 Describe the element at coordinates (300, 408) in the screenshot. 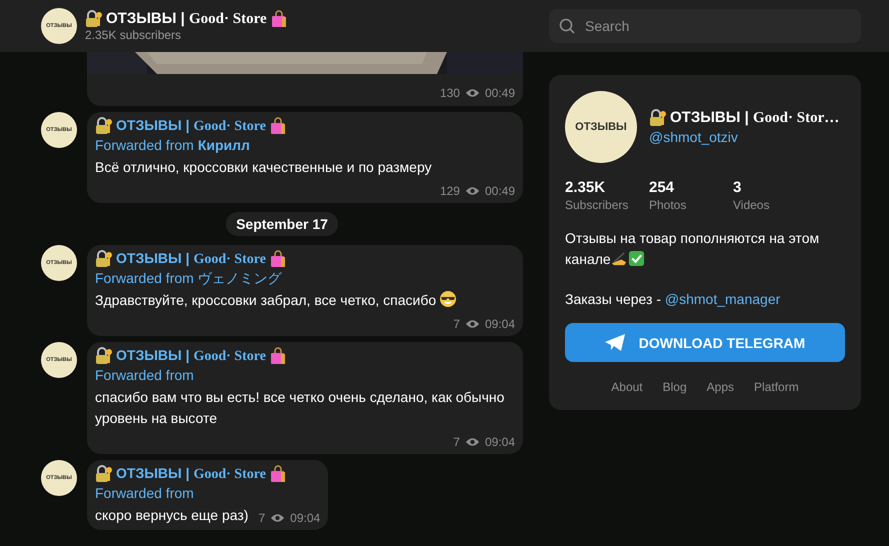

I see `message-text: спасибо вам что вы есть! все четко очень сделано, как обычно уровень на высоте` at that location.